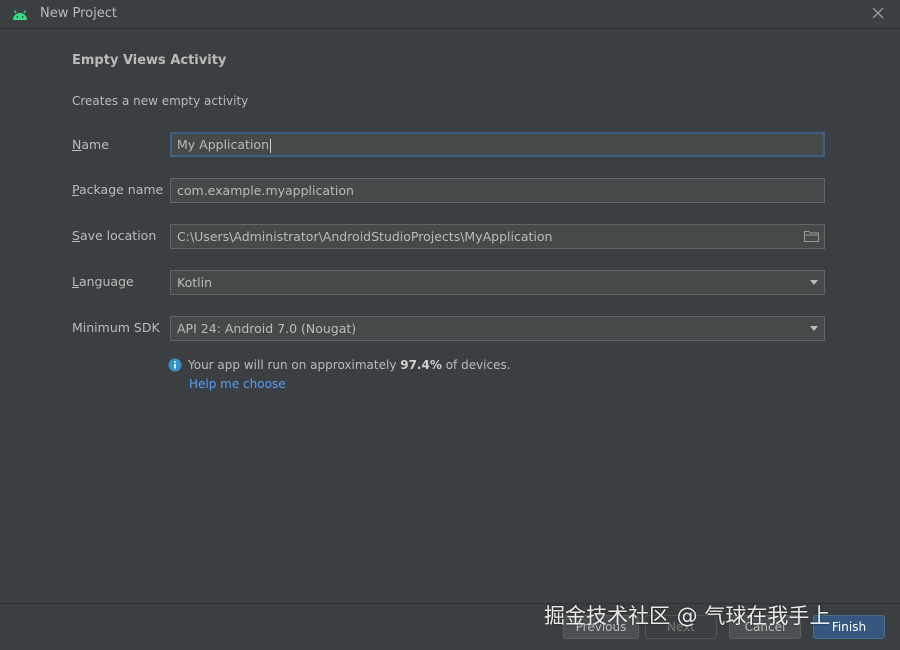  What do you see at coordinates (90, 144) in the screenshot?
I see `name-label: Name` at bounding box center [90, 144].